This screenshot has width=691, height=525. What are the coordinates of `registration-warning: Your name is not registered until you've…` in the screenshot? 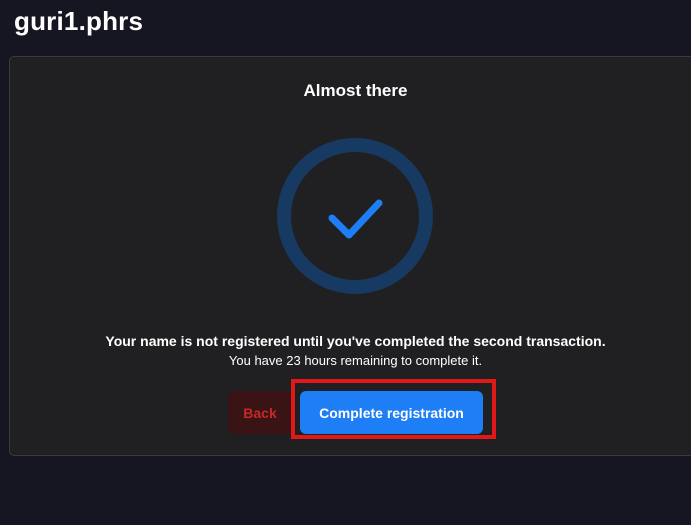 It's located at (355, 341).